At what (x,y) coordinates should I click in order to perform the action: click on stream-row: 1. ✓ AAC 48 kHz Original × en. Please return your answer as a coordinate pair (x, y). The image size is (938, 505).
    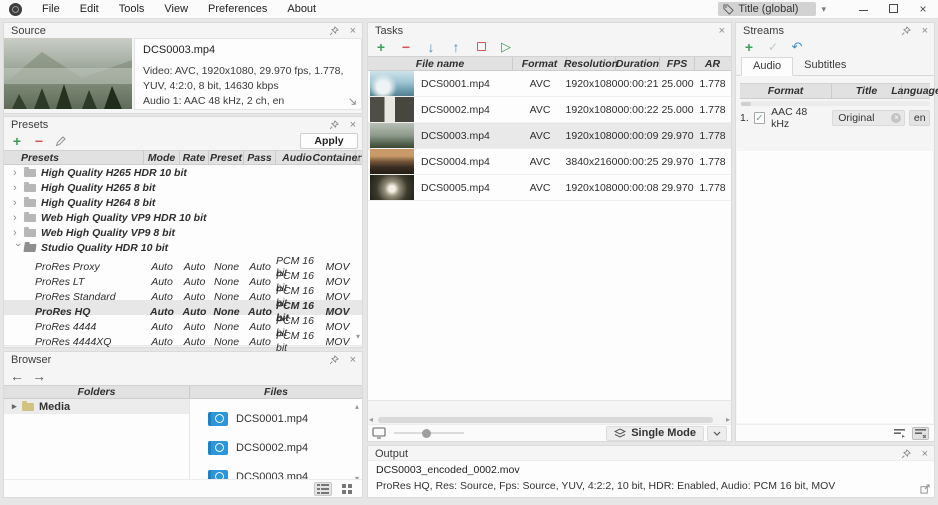
    Looking at the image, I should click on (835, 118).